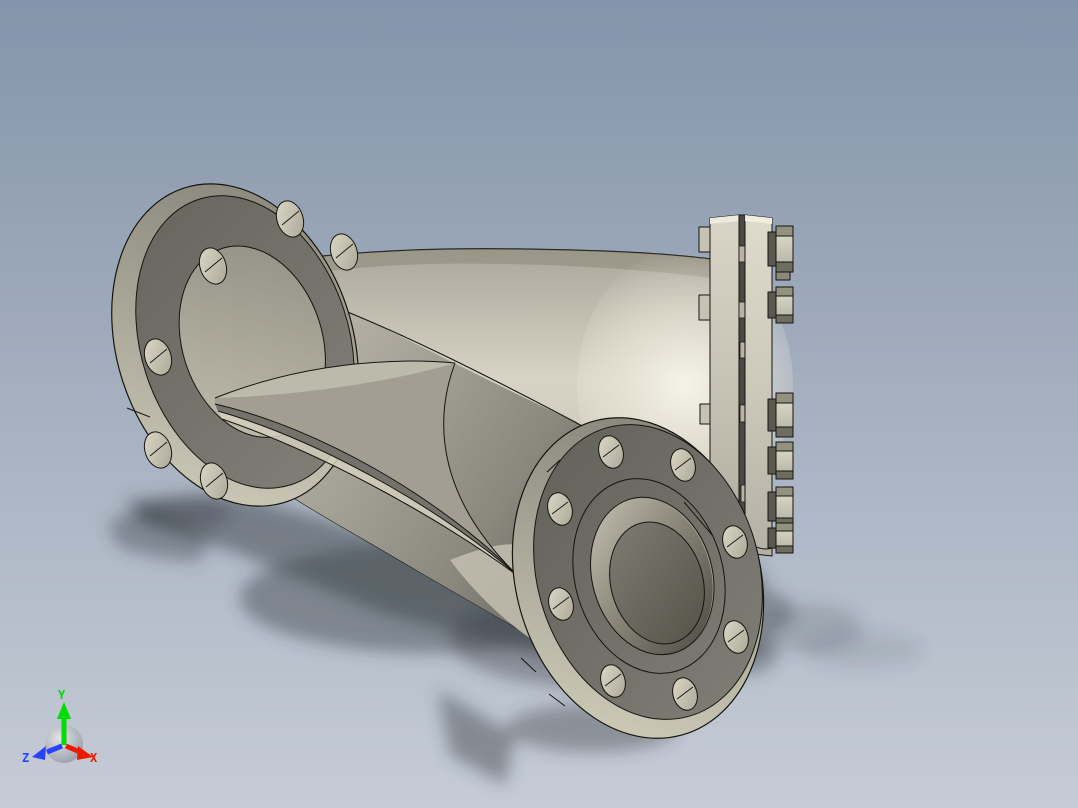 Image resolution: width=1078 pixels, height=808 pixels. Describe the element at coordinates (783, 276) in the screenshot. I see `bolt-collar` at that location.